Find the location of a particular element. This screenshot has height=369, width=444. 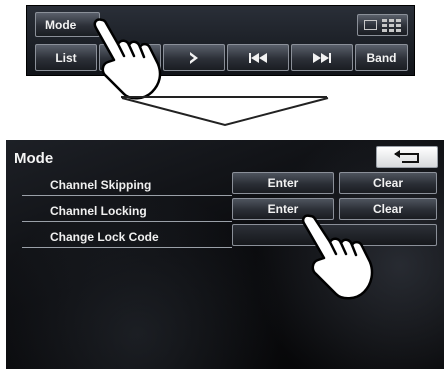

skip-back-button is located at coordinates (258, 57).